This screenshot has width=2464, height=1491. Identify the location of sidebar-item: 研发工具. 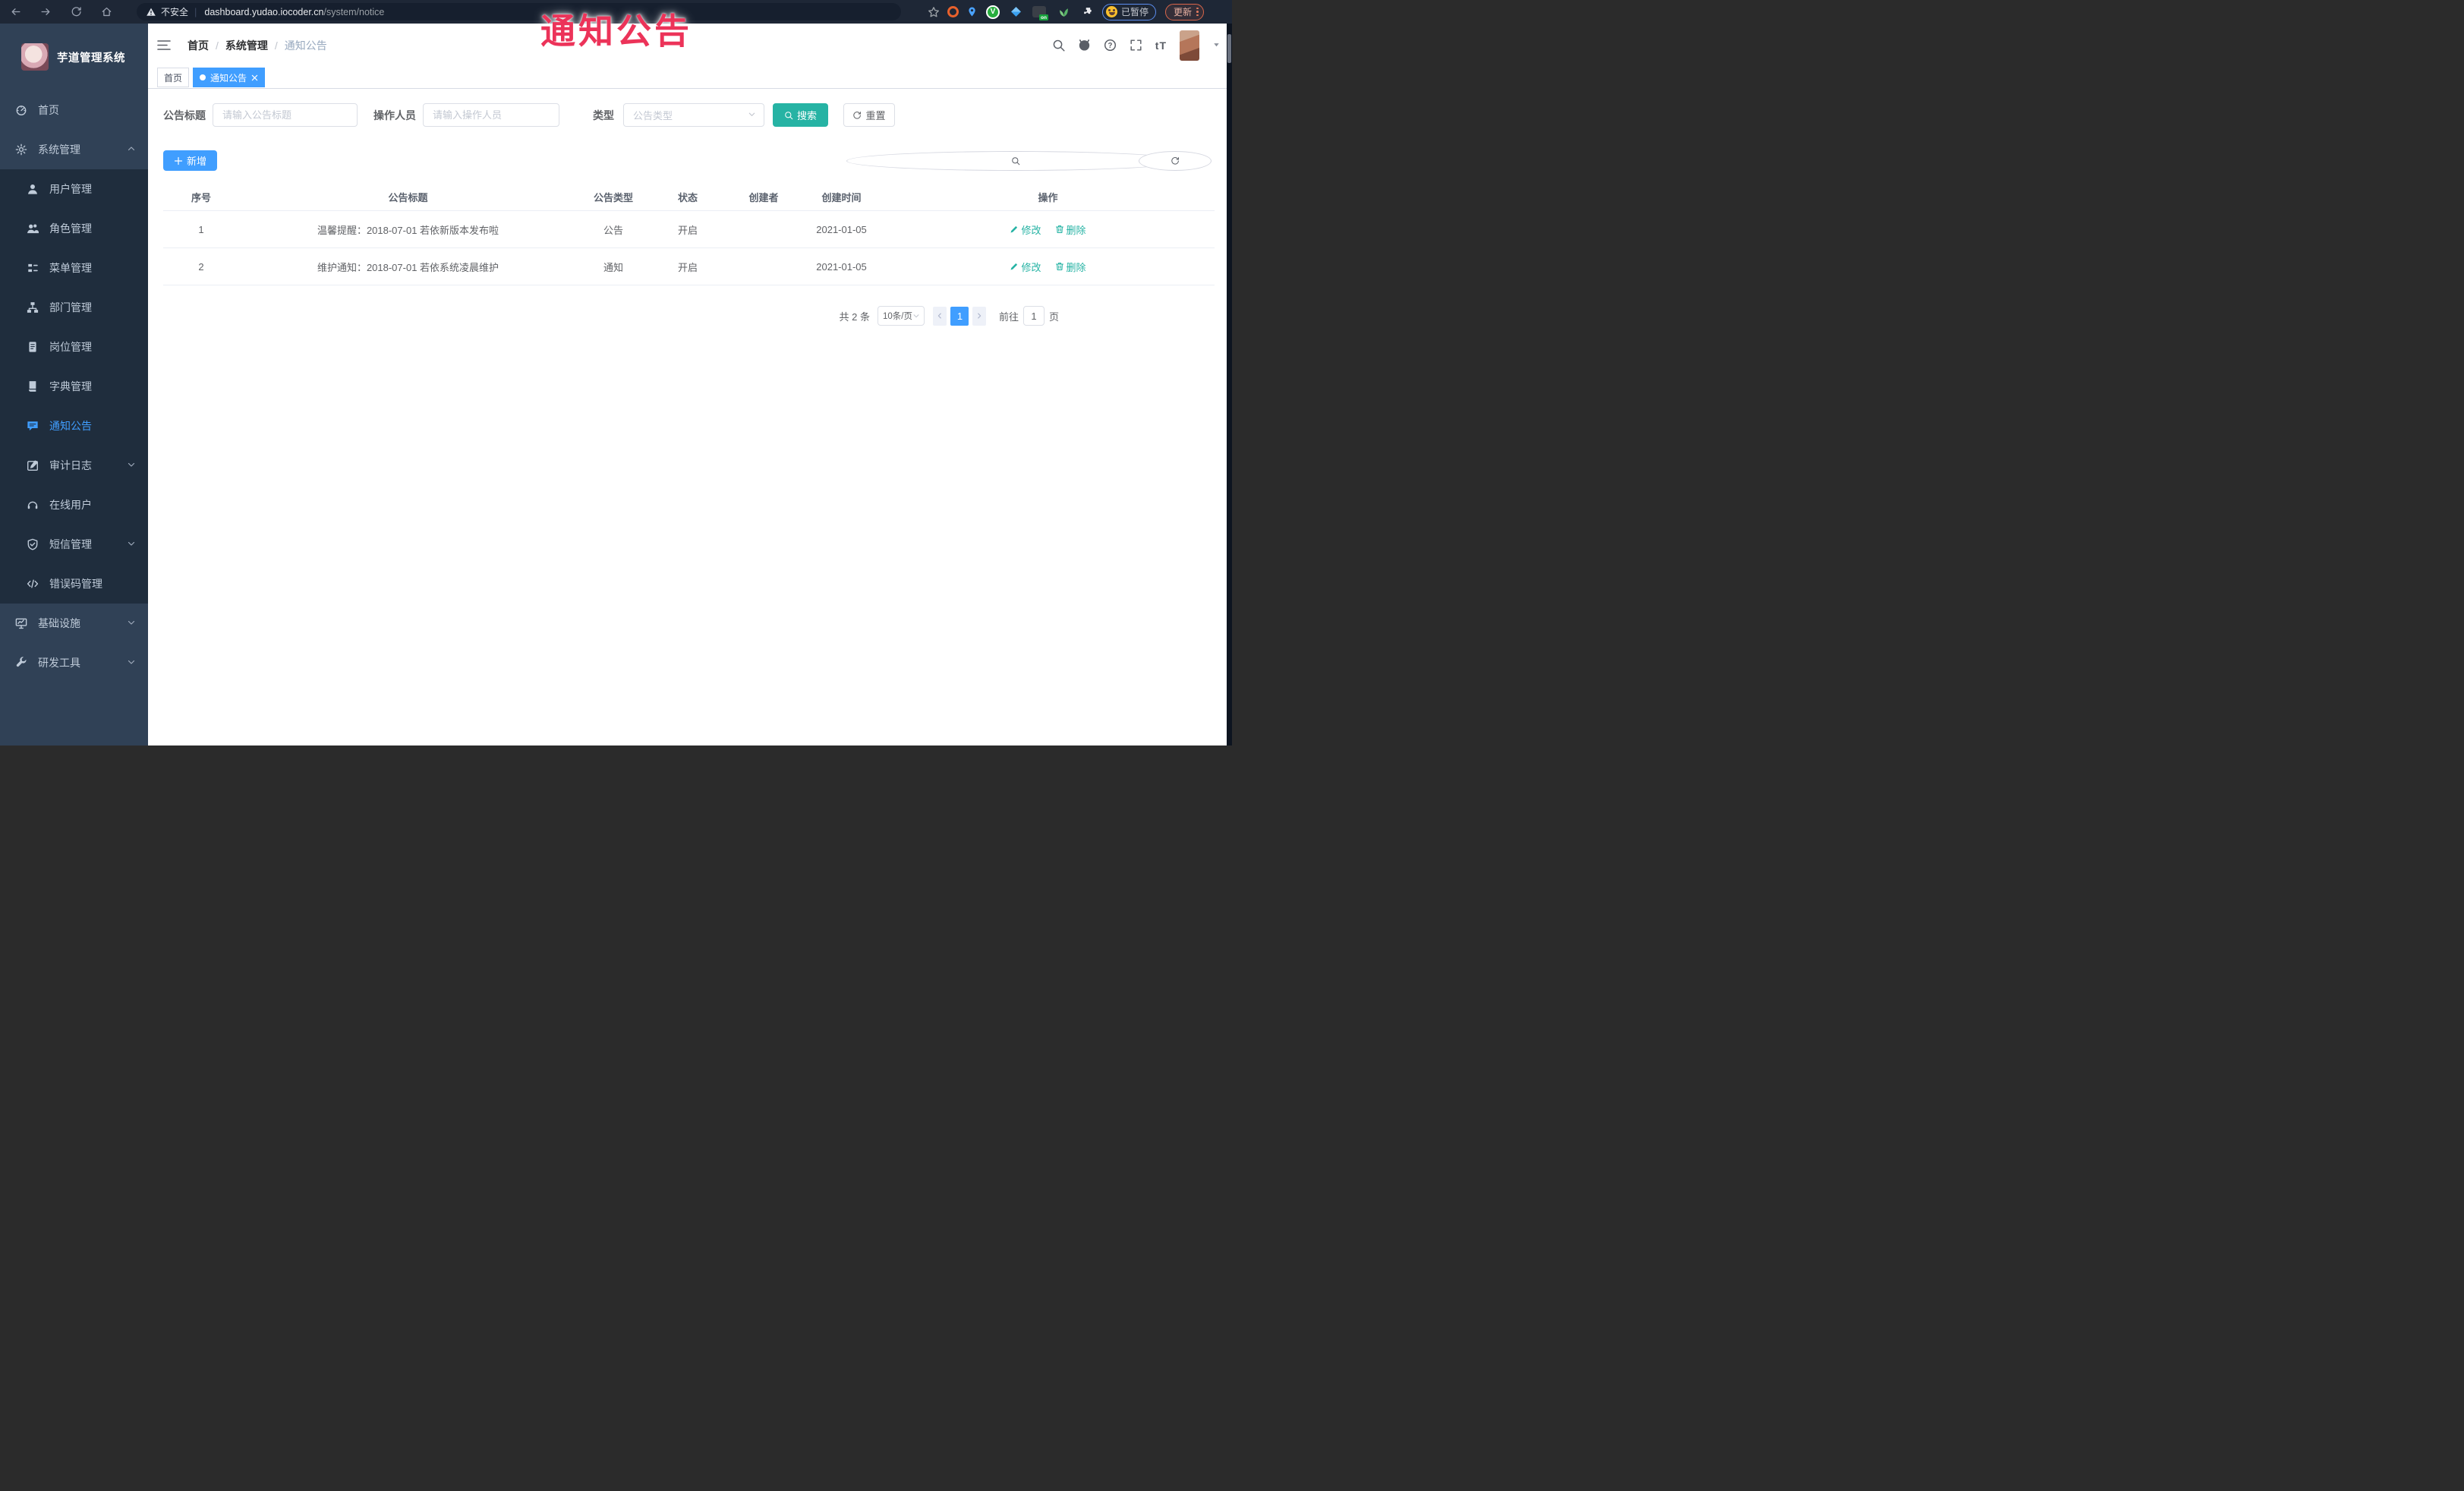
(74, 662).